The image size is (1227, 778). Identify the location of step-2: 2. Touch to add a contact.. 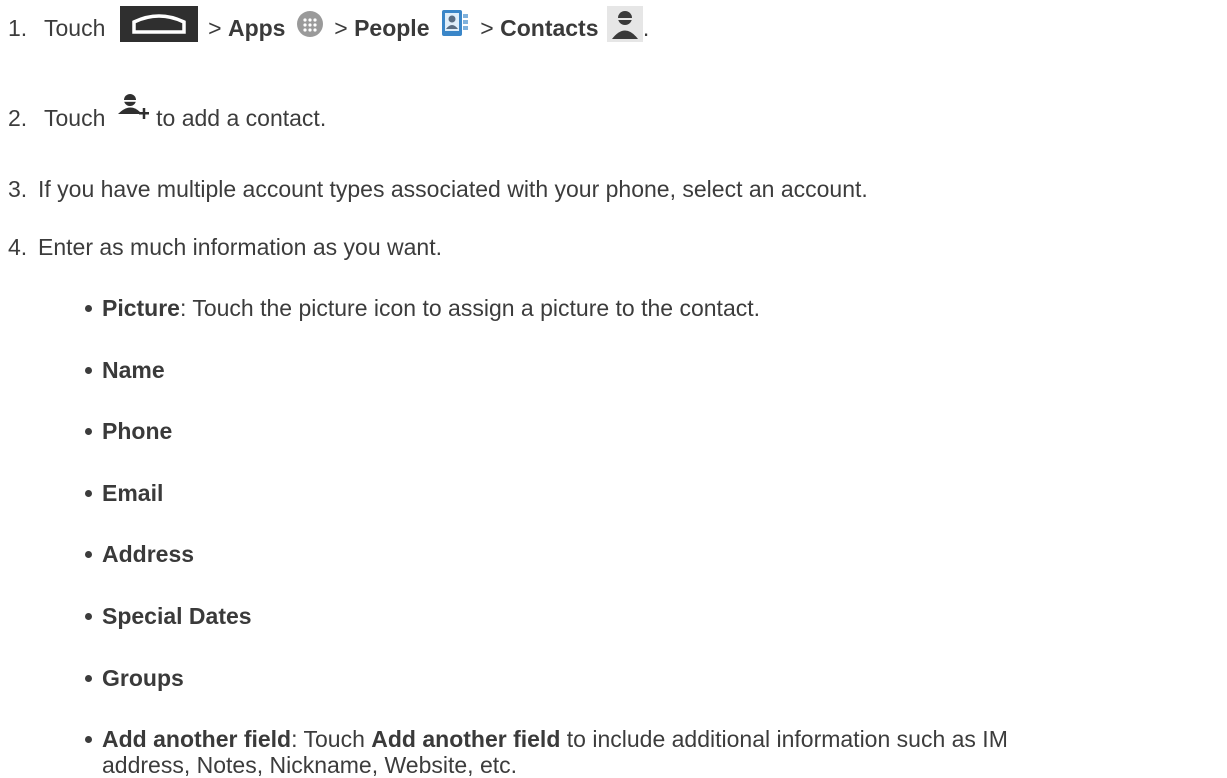
(167, 112).